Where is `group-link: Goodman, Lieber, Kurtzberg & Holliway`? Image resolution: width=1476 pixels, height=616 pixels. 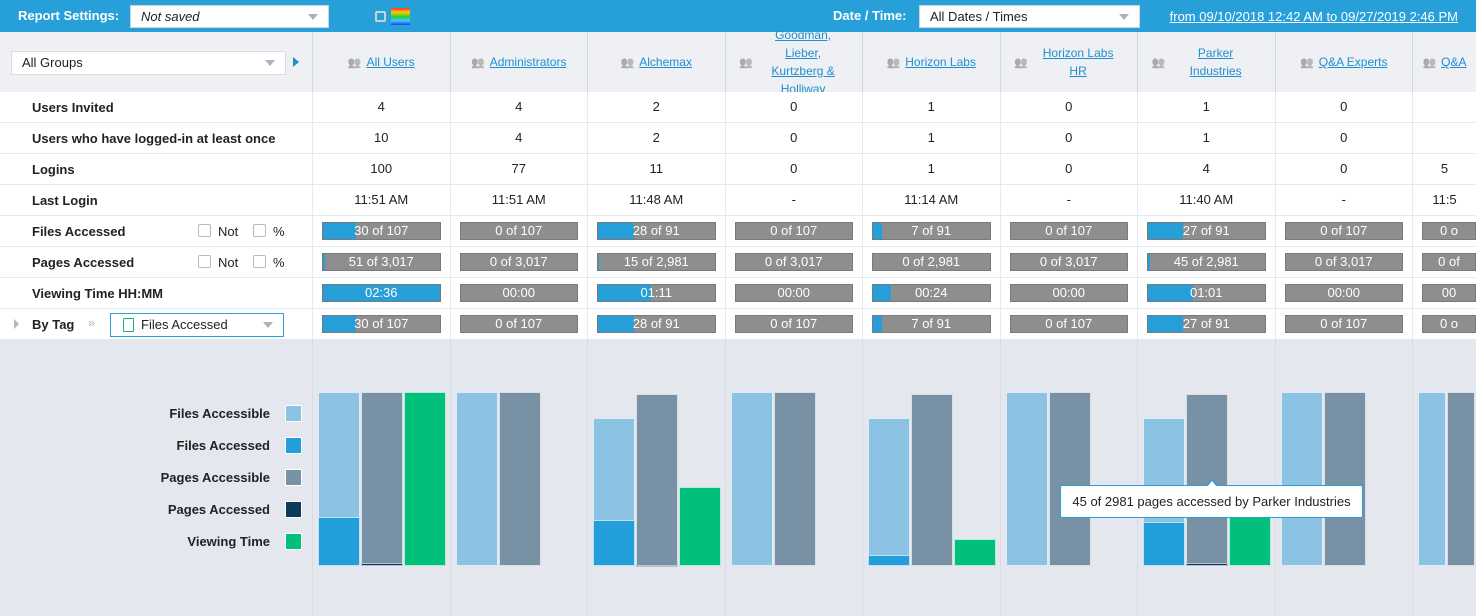
group-link: Goodman, Lieber, Kurtzberg & Holliway is located at coordinates (803, 62).